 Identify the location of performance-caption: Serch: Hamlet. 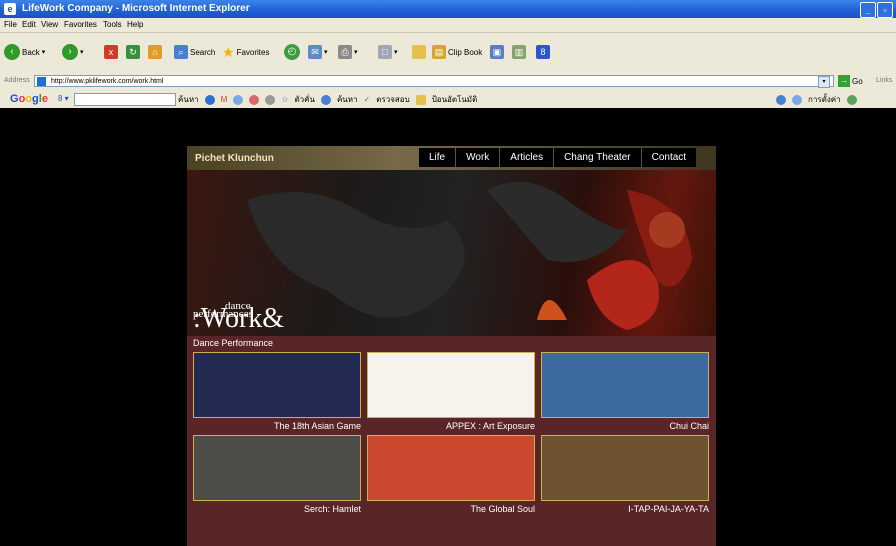
(277, 509).